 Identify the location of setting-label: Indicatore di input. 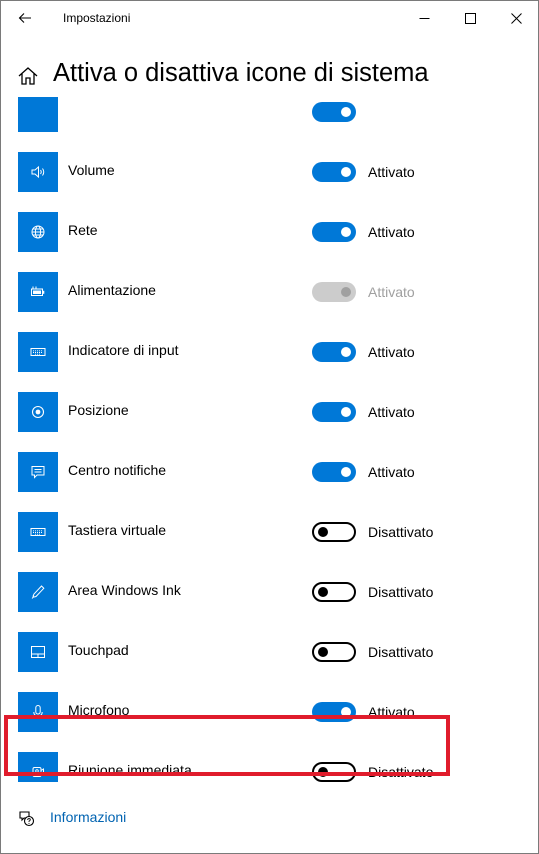
(123, 350).